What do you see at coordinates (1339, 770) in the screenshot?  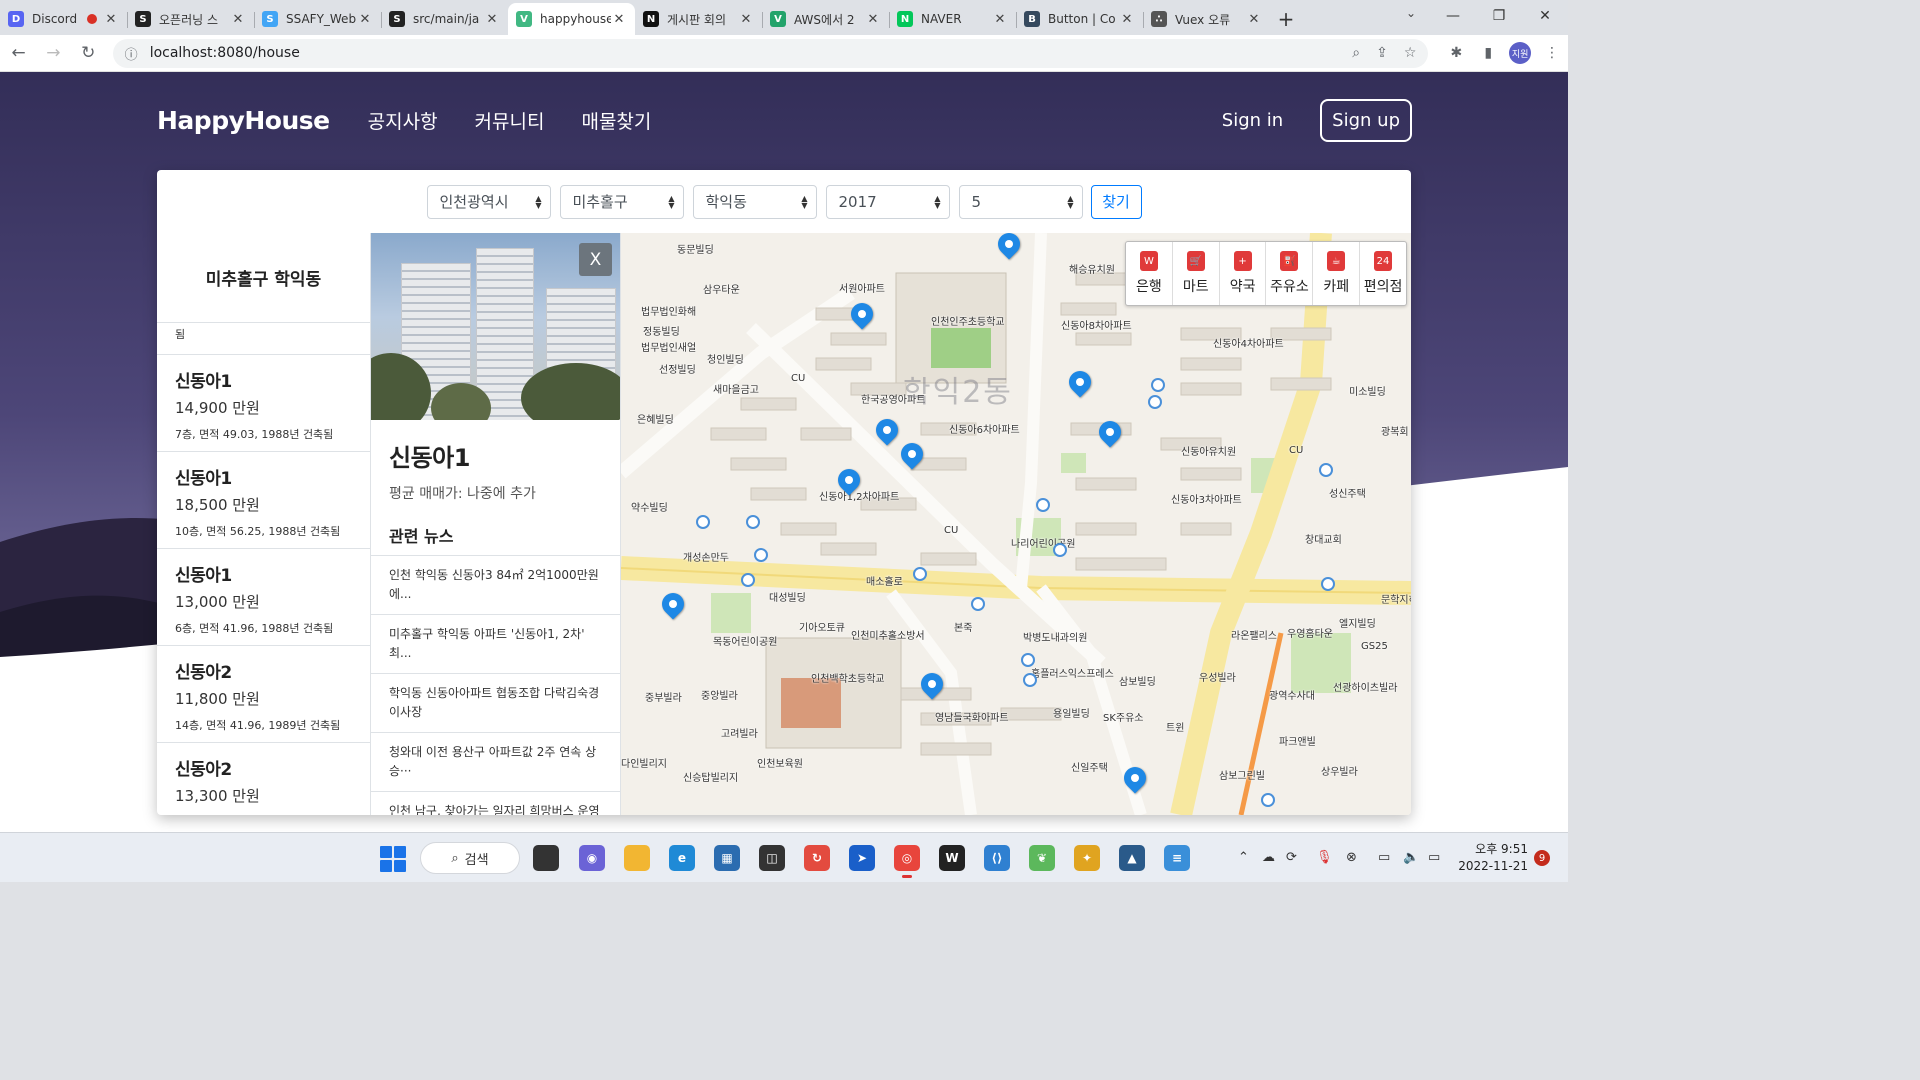 I see `map-place-label: 상우빌라` at bounding box center [1339, 770].